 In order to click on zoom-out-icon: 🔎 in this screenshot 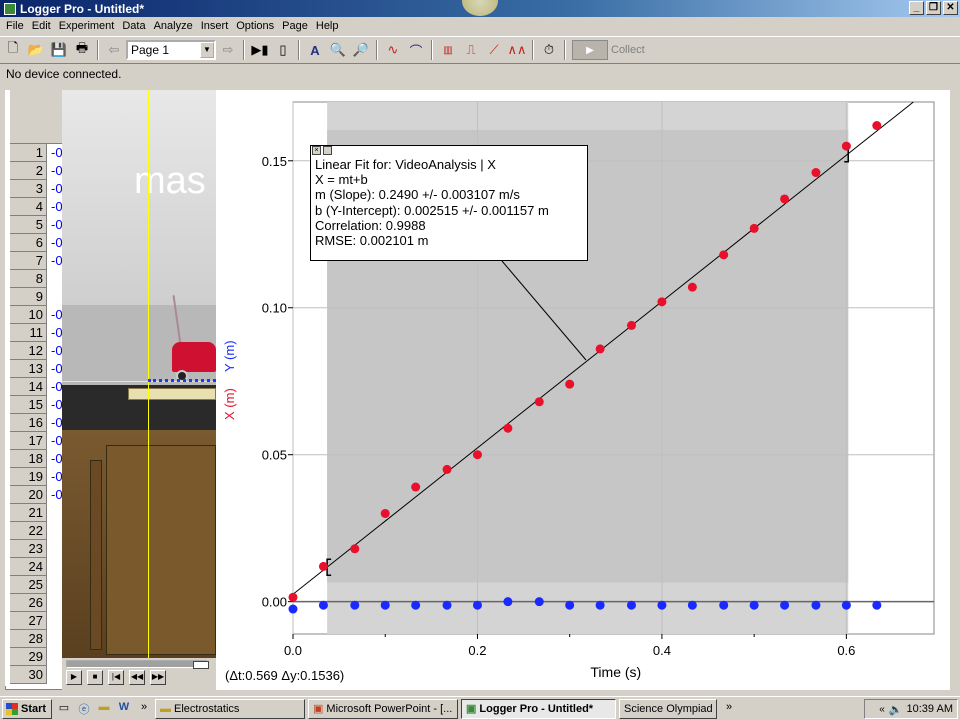, I will do `click(361, 50)`.